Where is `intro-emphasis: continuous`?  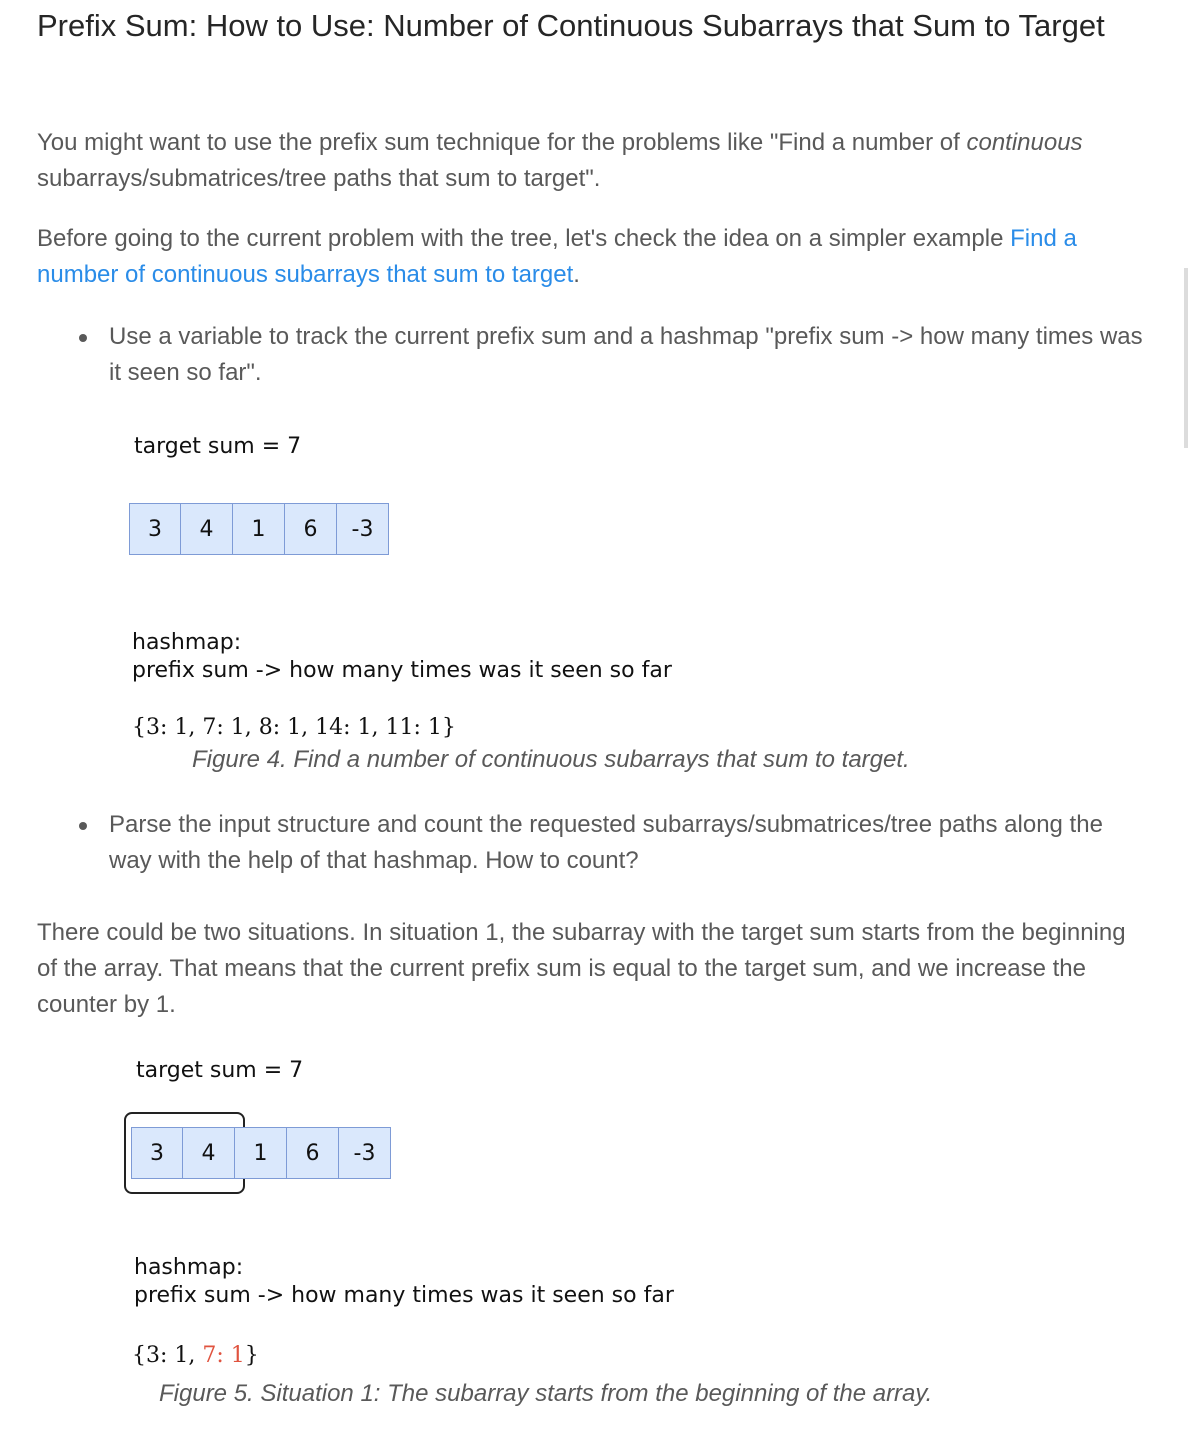 intro-emphasis: continuous is located at coordinates (1024, 142).